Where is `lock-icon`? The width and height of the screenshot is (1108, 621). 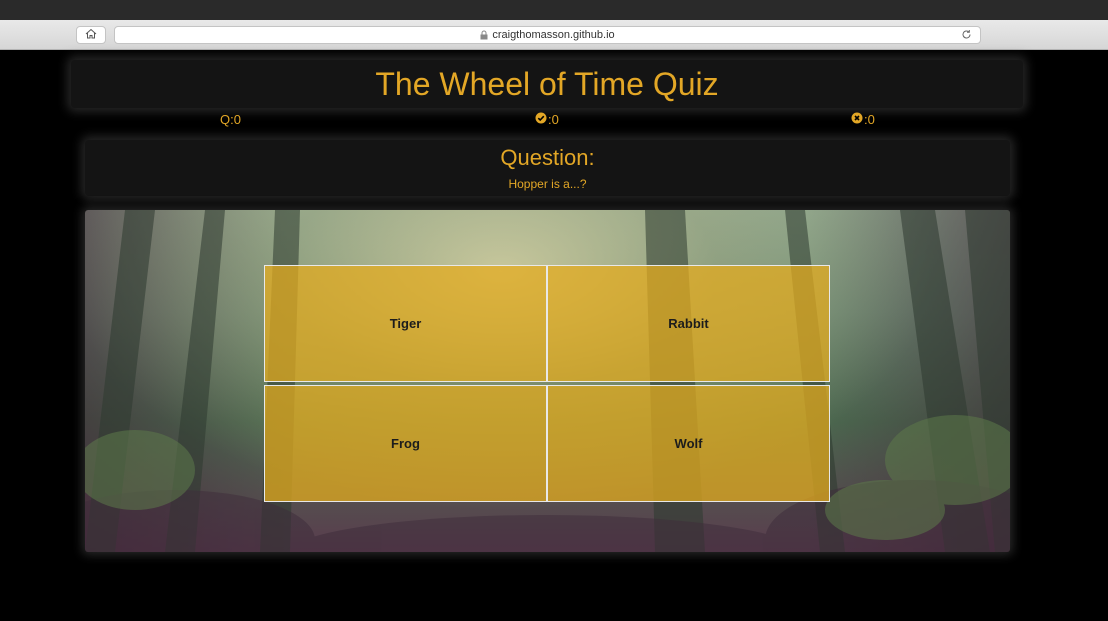
lock-icon is located at coordinates (484, 35).